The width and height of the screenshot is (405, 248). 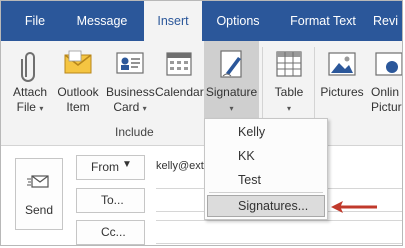 I want to click on send-button: Send, so click(x=39, y=194).